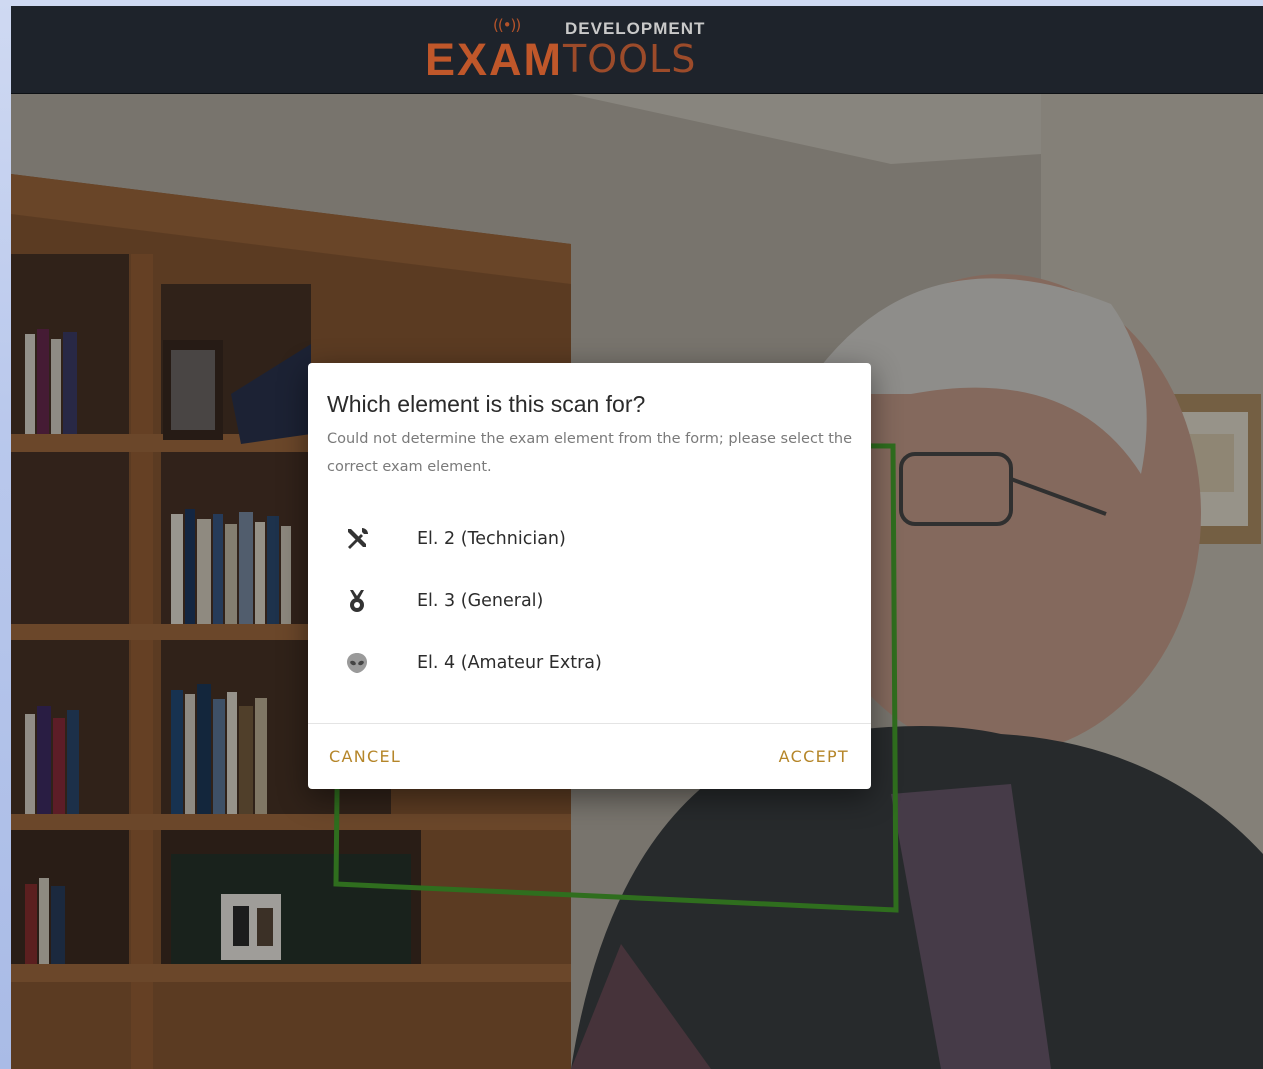 The height and width of the screenshot is (1069, 1263). What do you see at coordinates (358, 601) in the screenshot?
I see `medal-icon` at bounding box center [358, 601].